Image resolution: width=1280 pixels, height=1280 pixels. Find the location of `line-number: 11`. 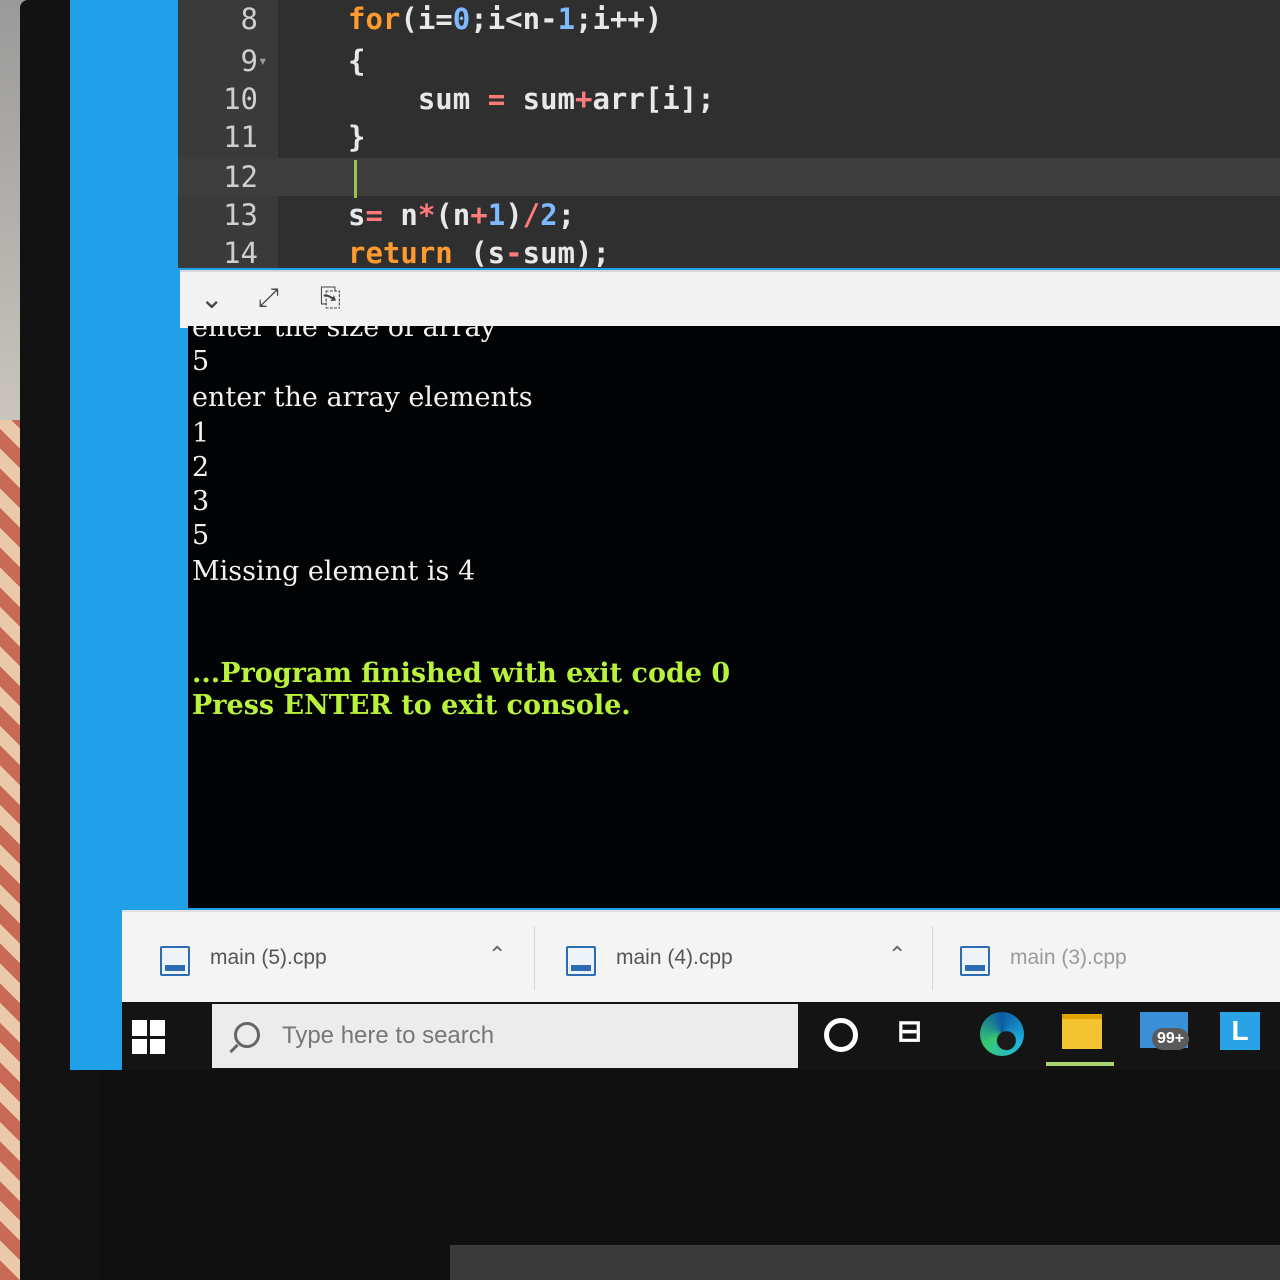

line-number: 11 is located at coordinates (240, 137).